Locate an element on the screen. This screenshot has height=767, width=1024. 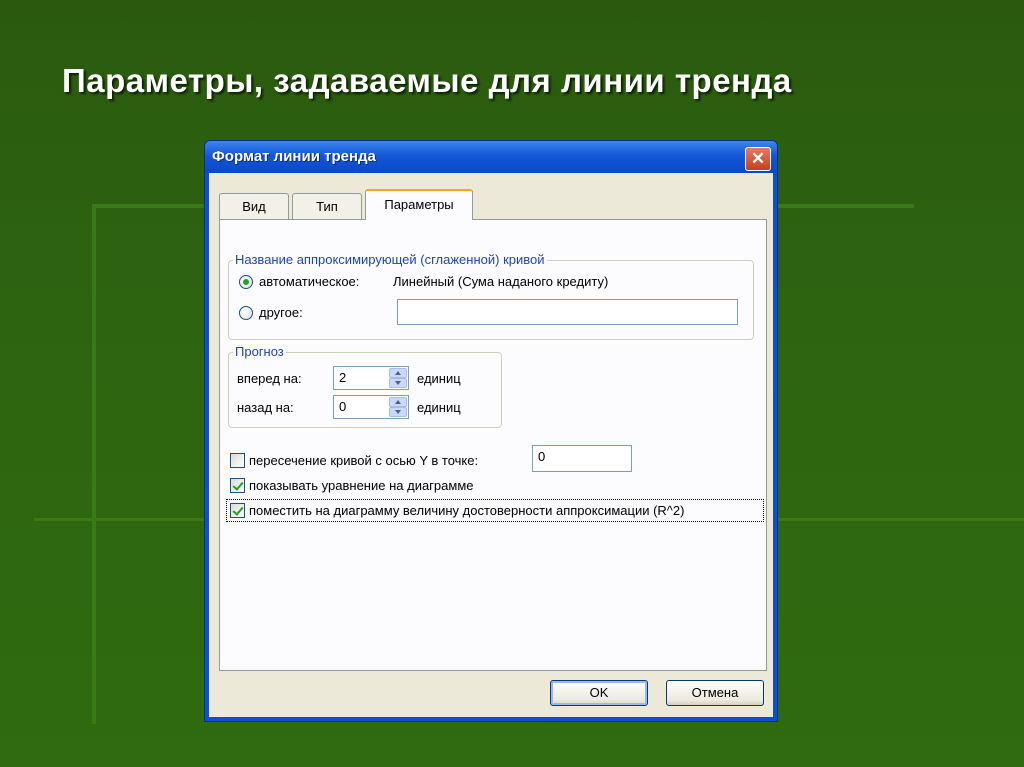
tab-label: Параметры is located at coordinates (419, 204).